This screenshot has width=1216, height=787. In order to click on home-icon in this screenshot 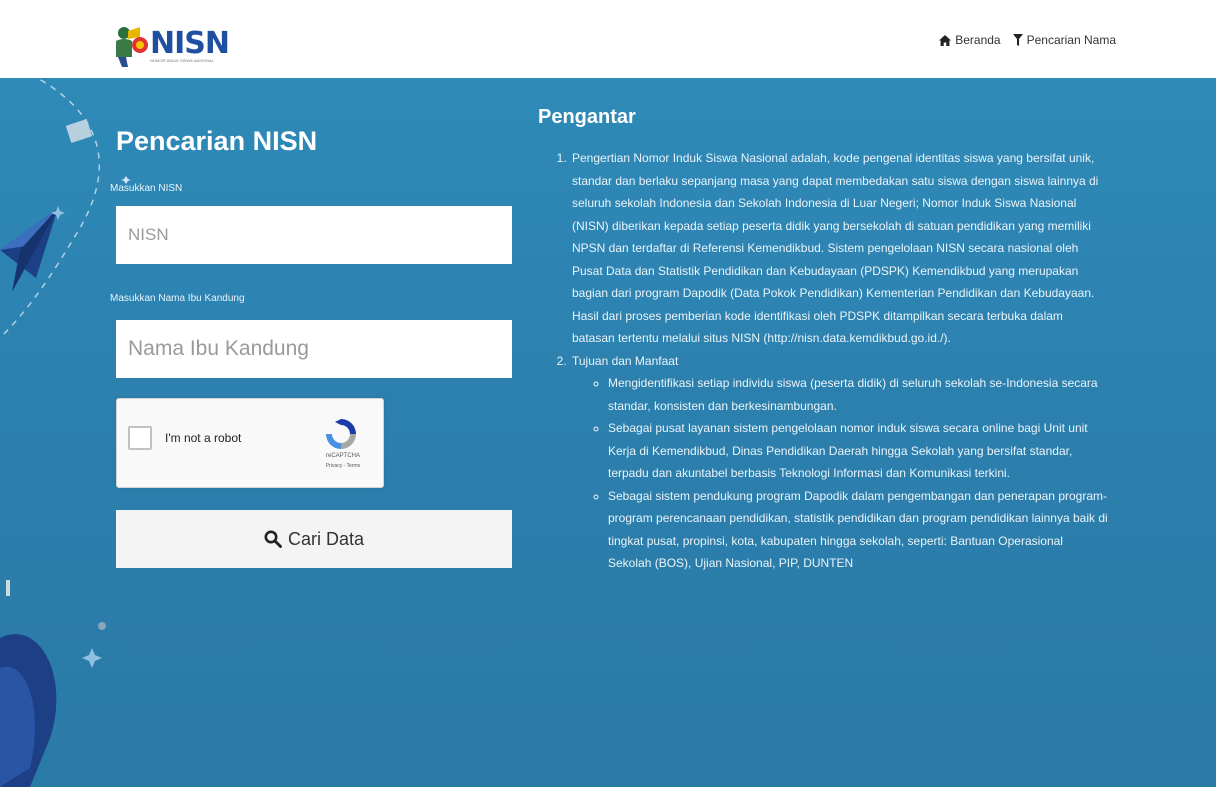, I will do `click(945, 40)`.